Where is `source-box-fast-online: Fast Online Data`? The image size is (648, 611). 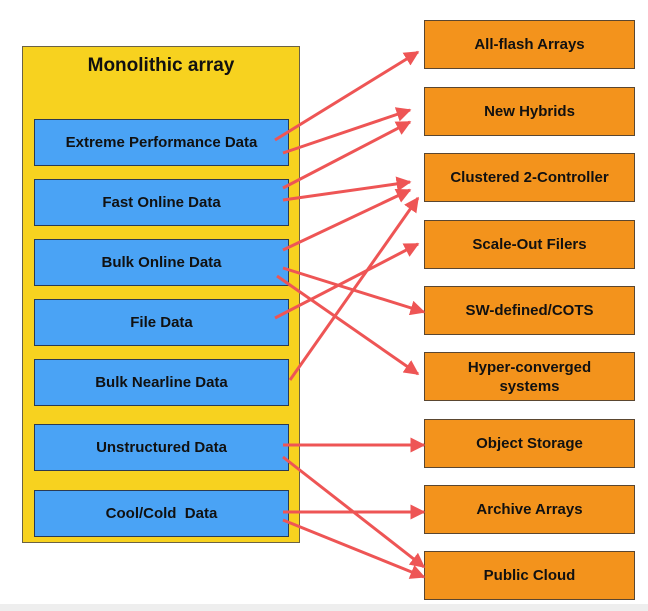
source-box-fast-online: Fast Online Data is located at coordinates (161, 202).